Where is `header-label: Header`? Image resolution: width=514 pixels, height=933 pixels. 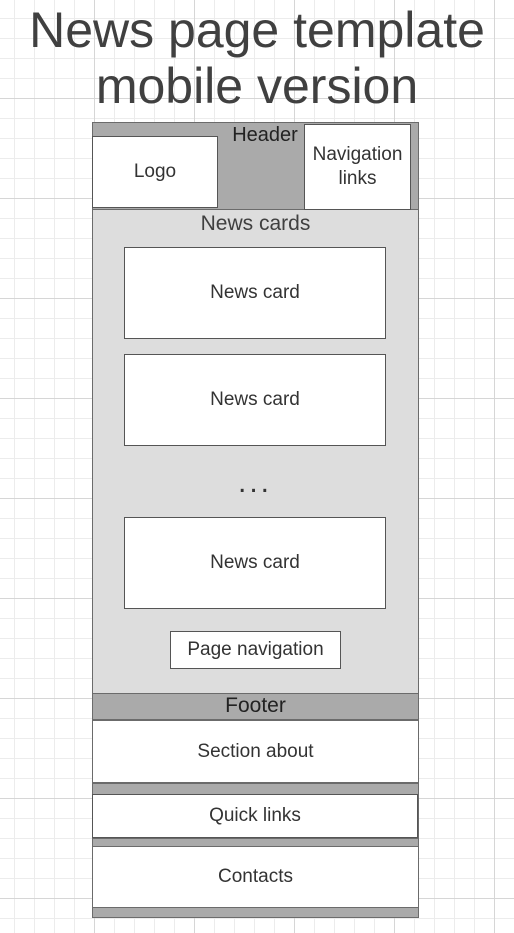 header-label: Header is located at coordinates (265, 135).